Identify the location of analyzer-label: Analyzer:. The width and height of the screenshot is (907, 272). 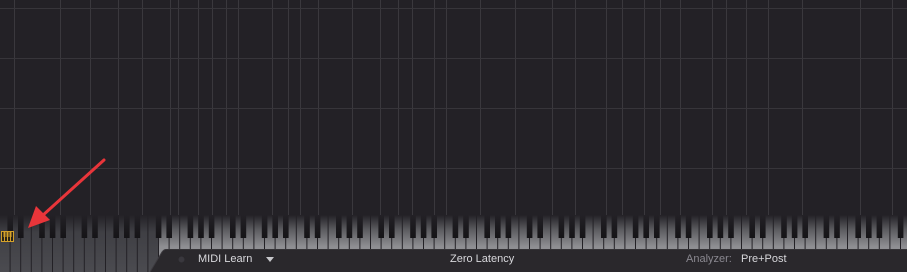
(709, 259).